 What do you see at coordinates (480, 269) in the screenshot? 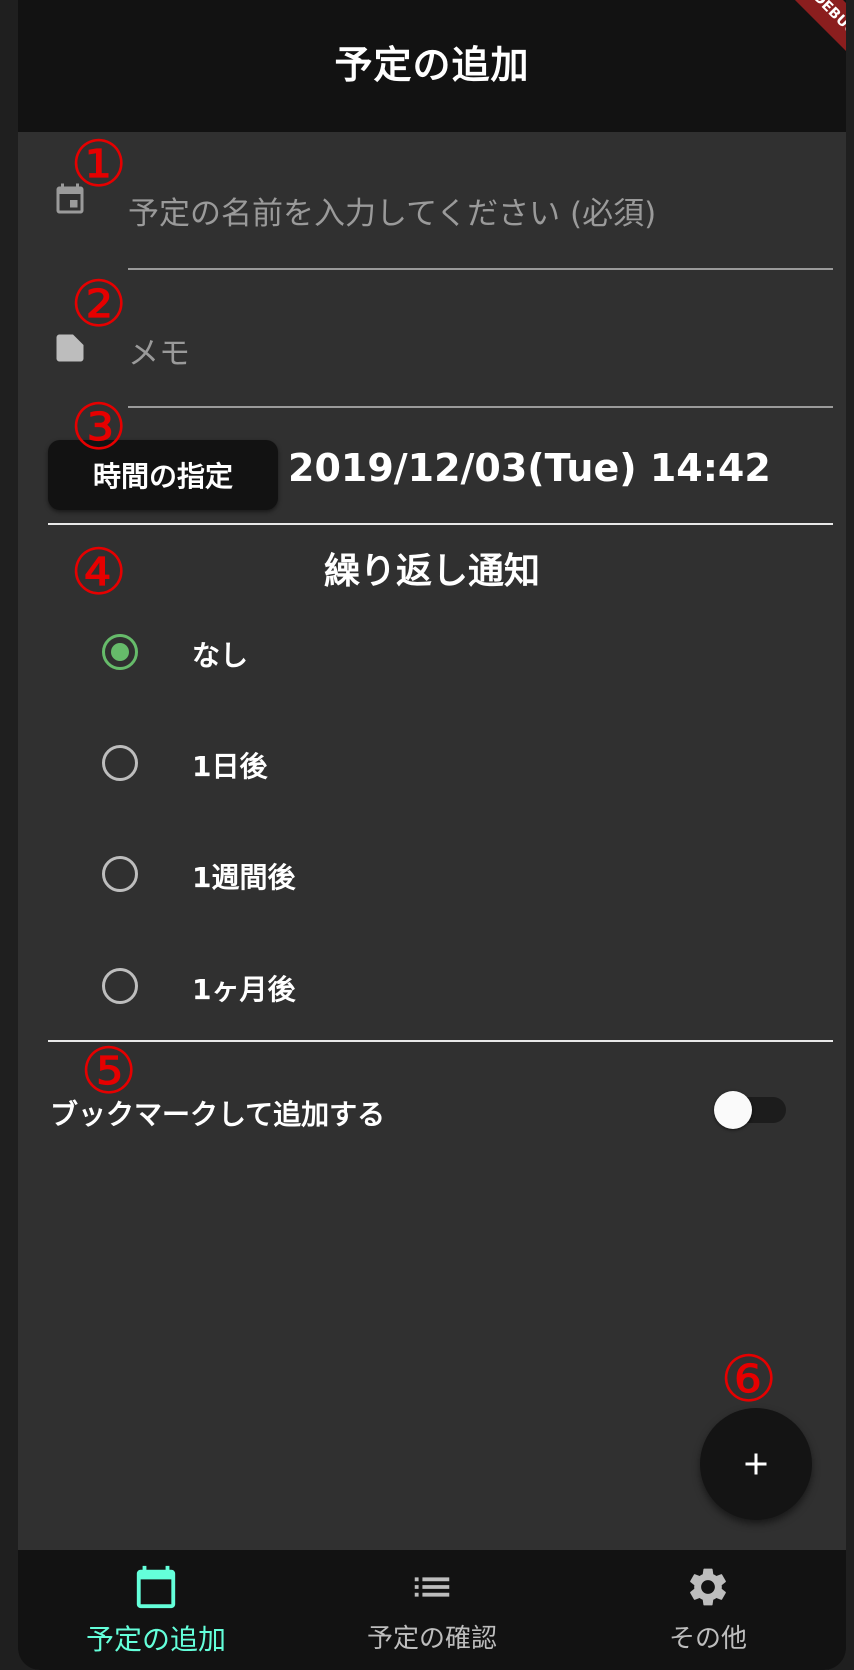
I see `name-field-underline` at bounding box center [480, 269].